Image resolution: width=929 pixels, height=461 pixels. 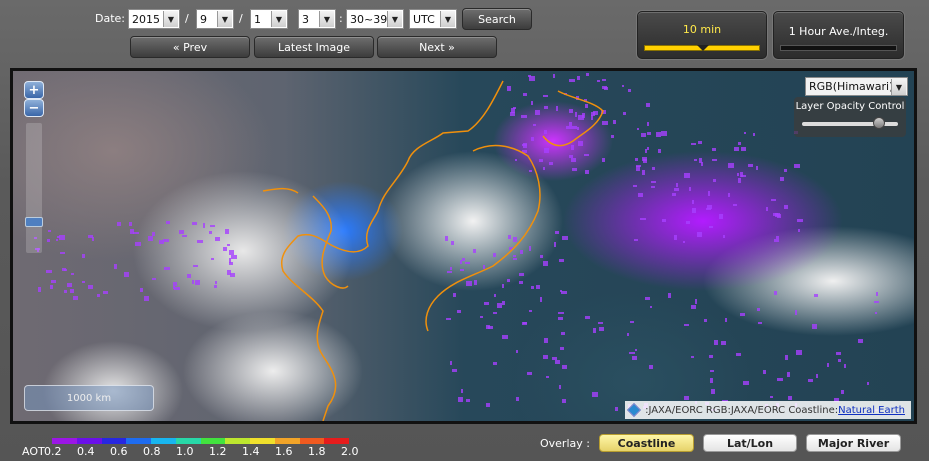 What do you see at coordinates (750, 443) in the screenshot?
I see `latlon-toggle: Lat/Lon` at bounding box center [750, 443].